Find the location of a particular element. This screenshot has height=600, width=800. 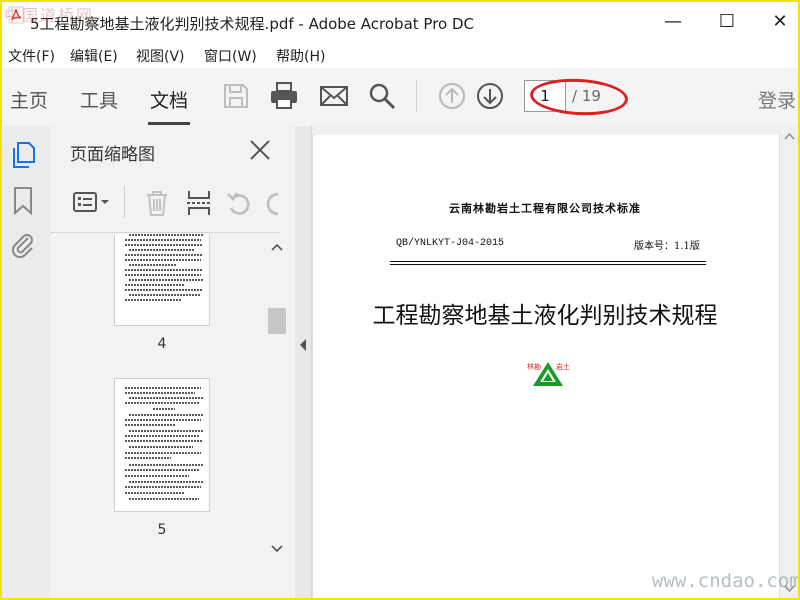

minimize-button: — is located at coordinates (673, 22).